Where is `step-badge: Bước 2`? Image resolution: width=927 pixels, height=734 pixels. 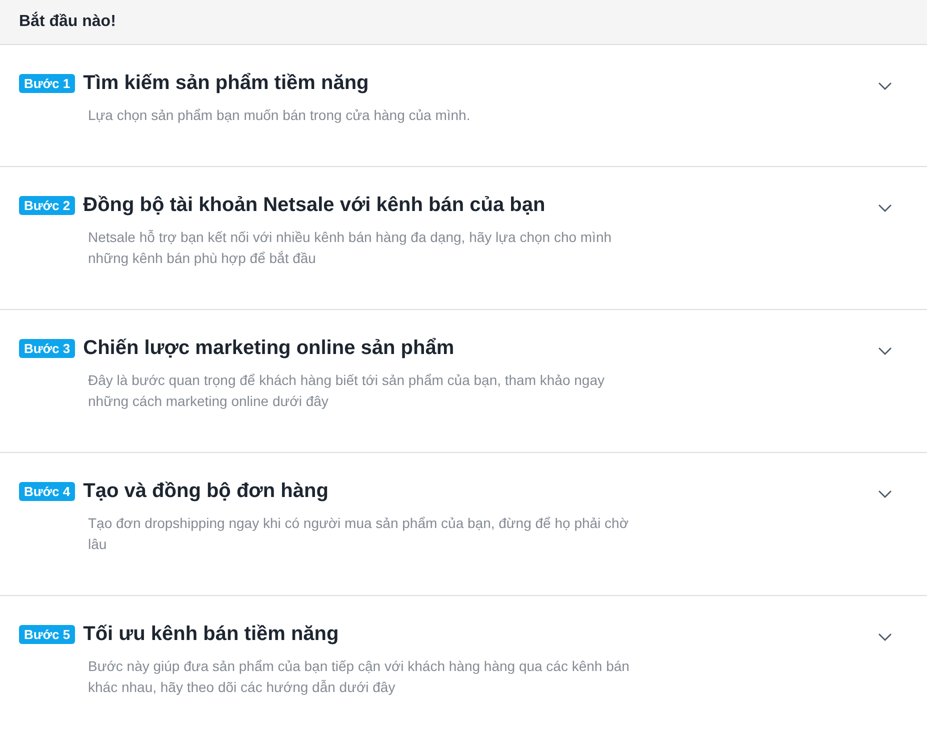
step-badge: Bước 2 is located at coordinates (47, 205).